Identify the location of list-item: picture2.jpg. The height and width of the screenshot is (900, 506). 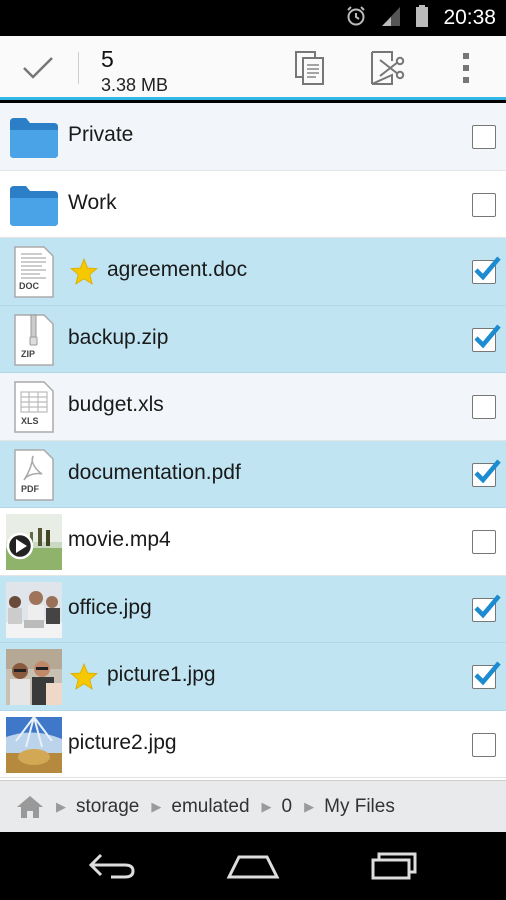
(253, 744).